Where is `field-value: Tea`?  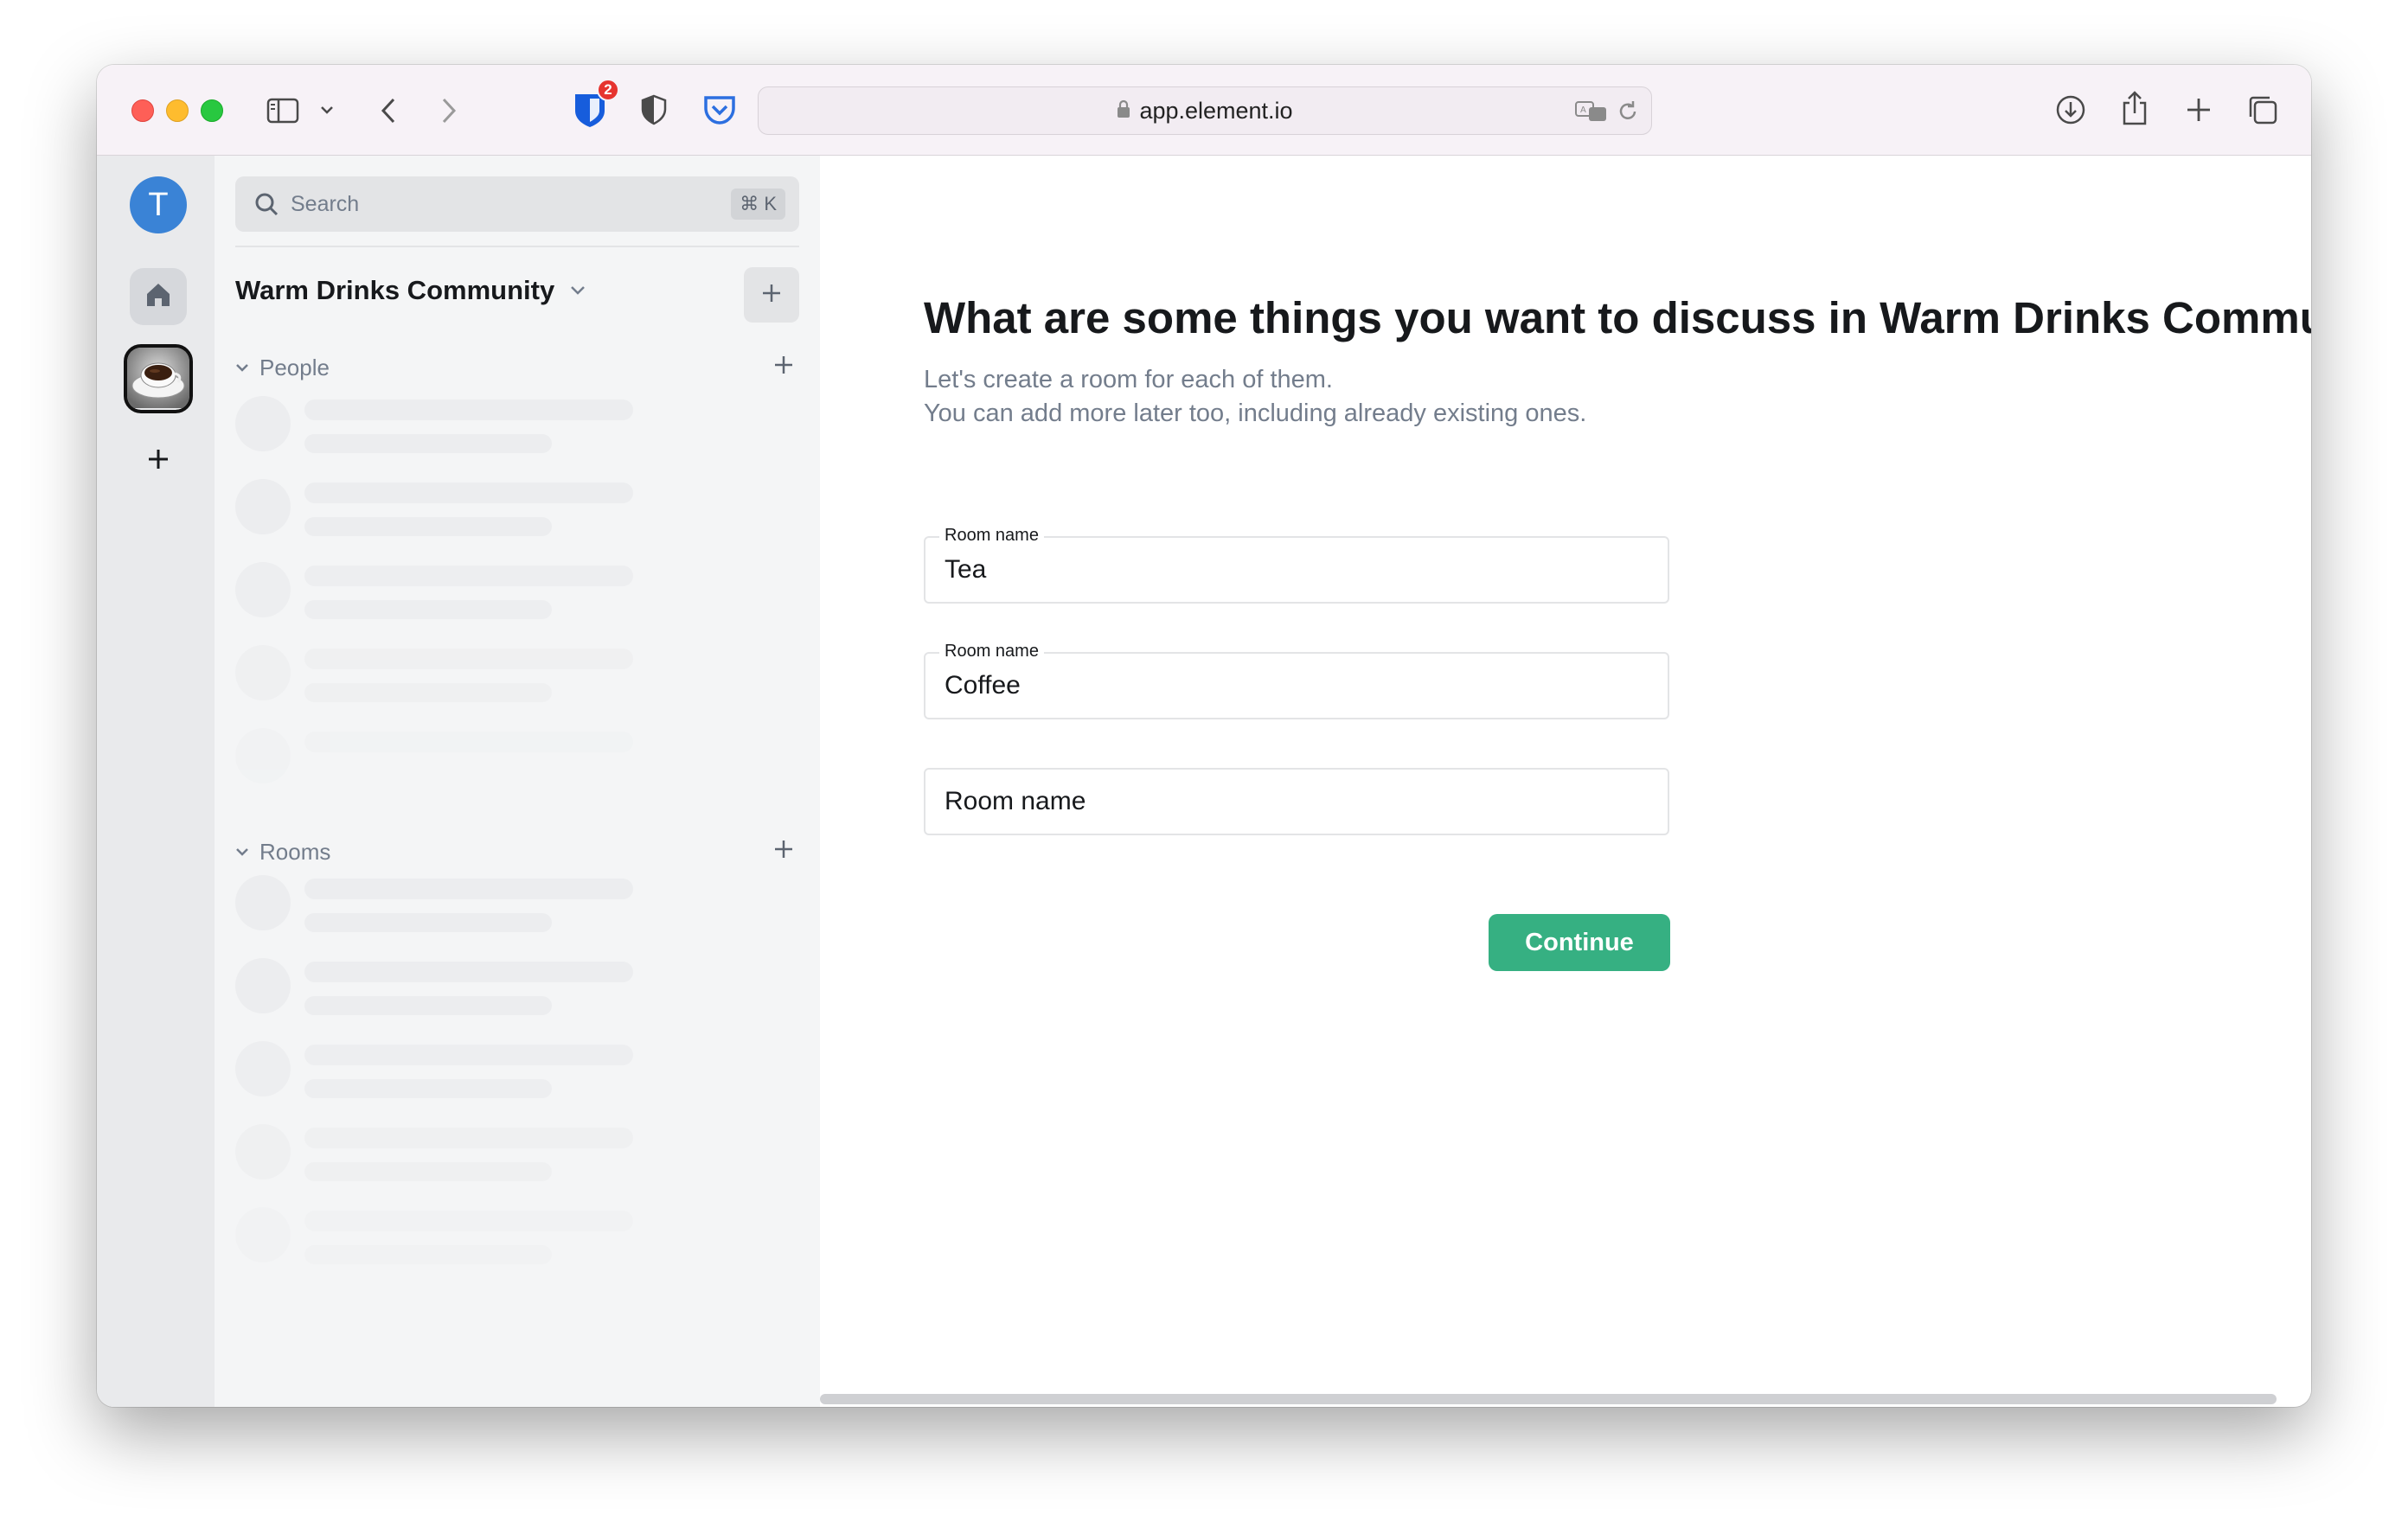
field-value: Tea is located at coordinates (966, 569).